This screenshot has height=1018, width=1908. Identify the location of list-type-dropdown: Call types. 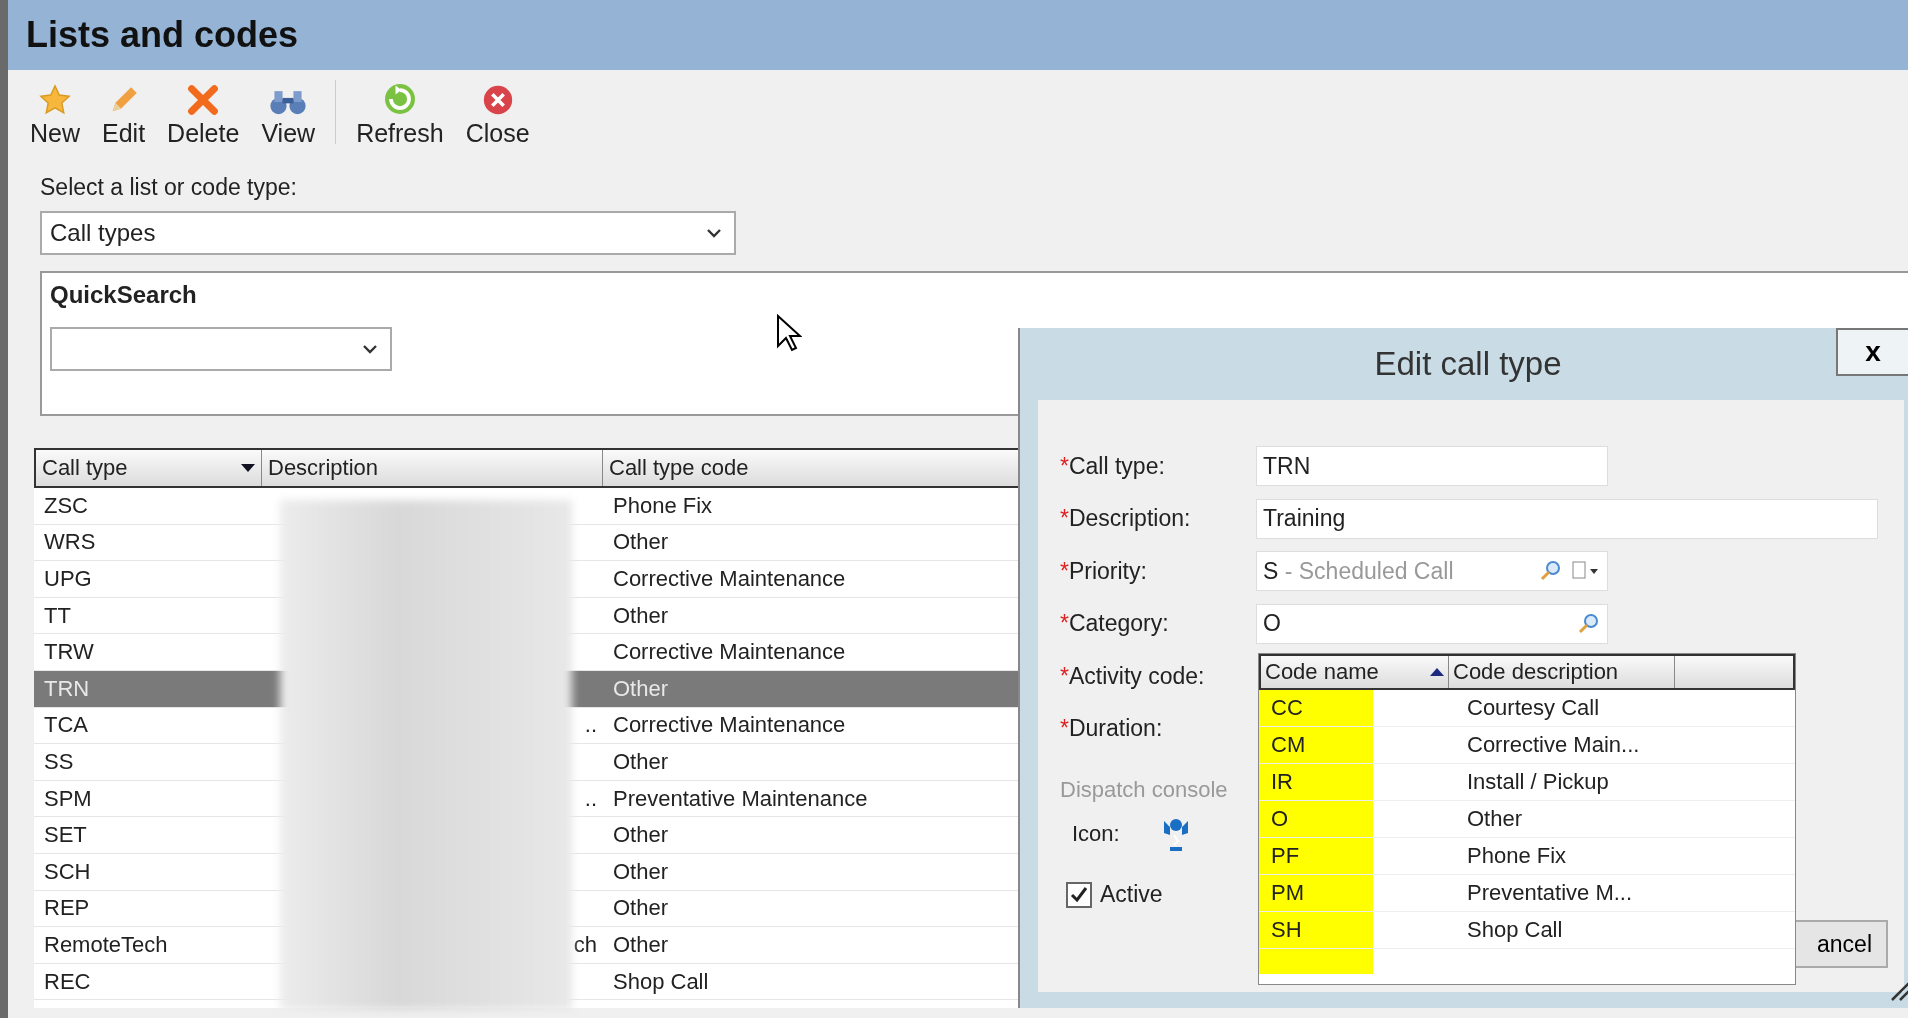
(388, 233).